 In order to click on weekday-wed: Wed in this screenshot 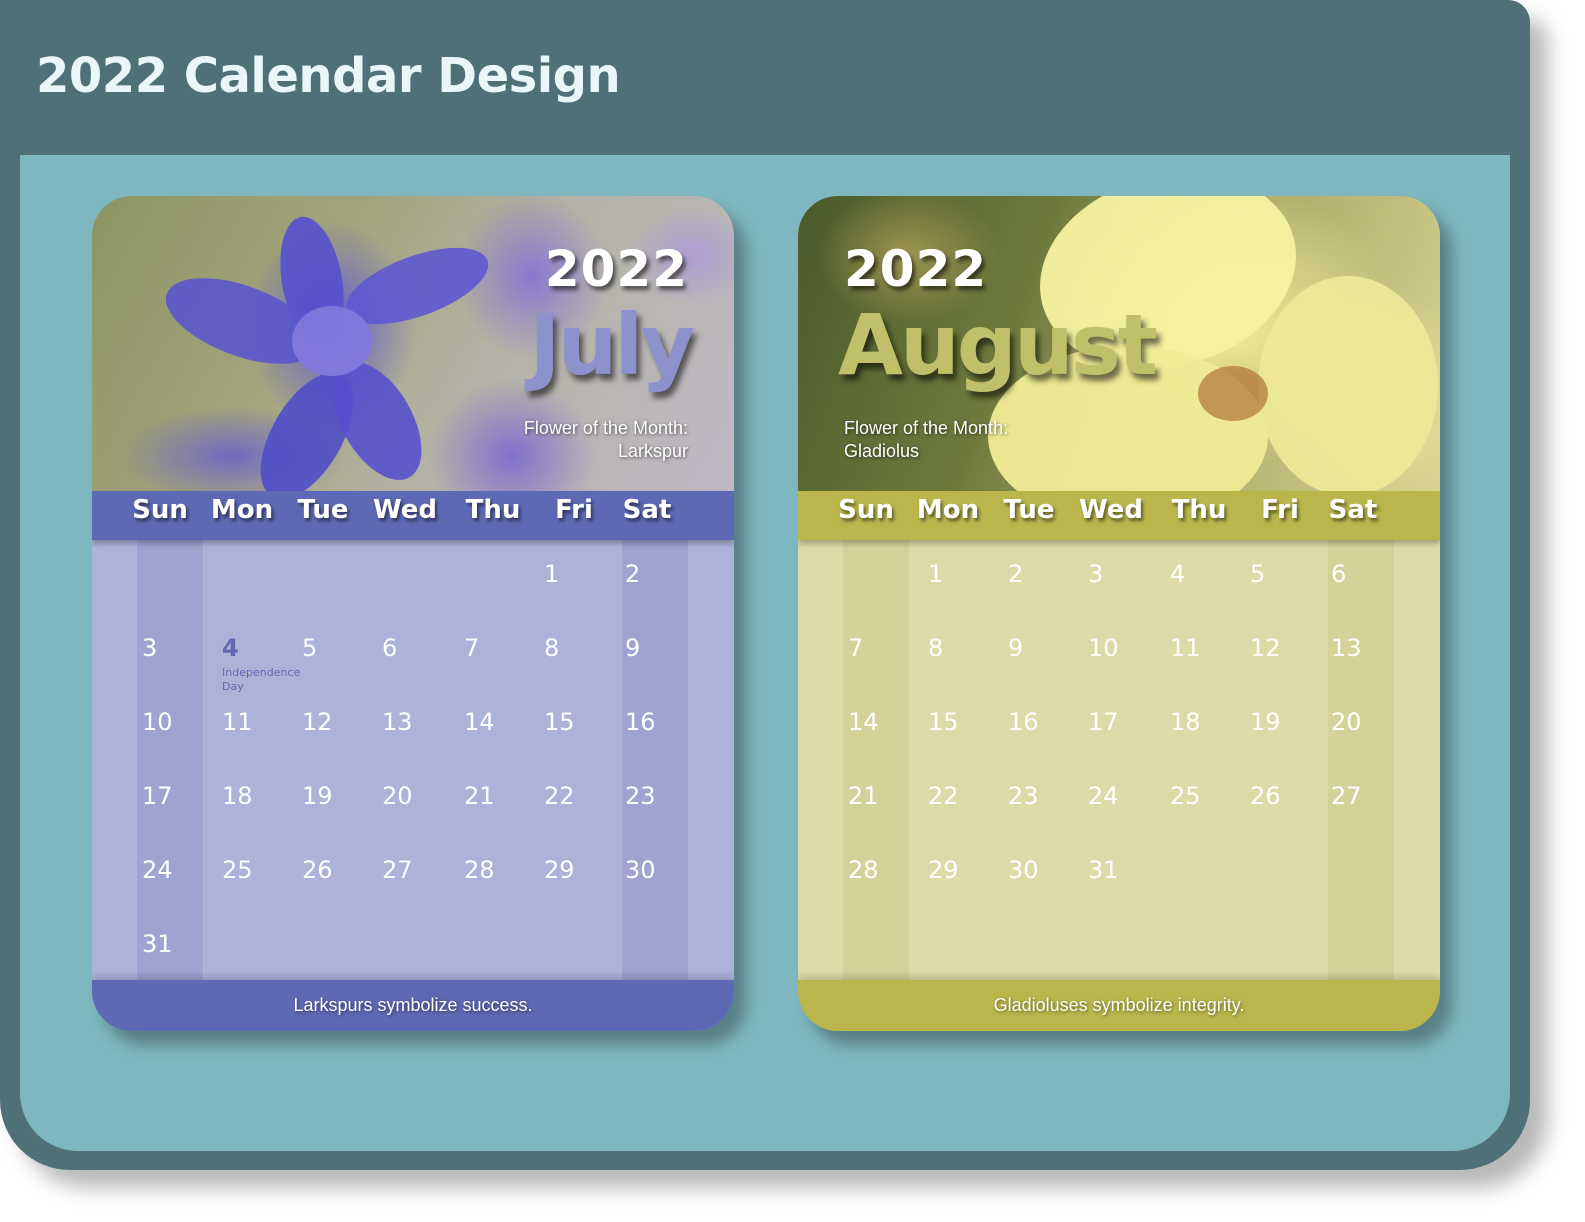, I will do `click(1111, 510)`.